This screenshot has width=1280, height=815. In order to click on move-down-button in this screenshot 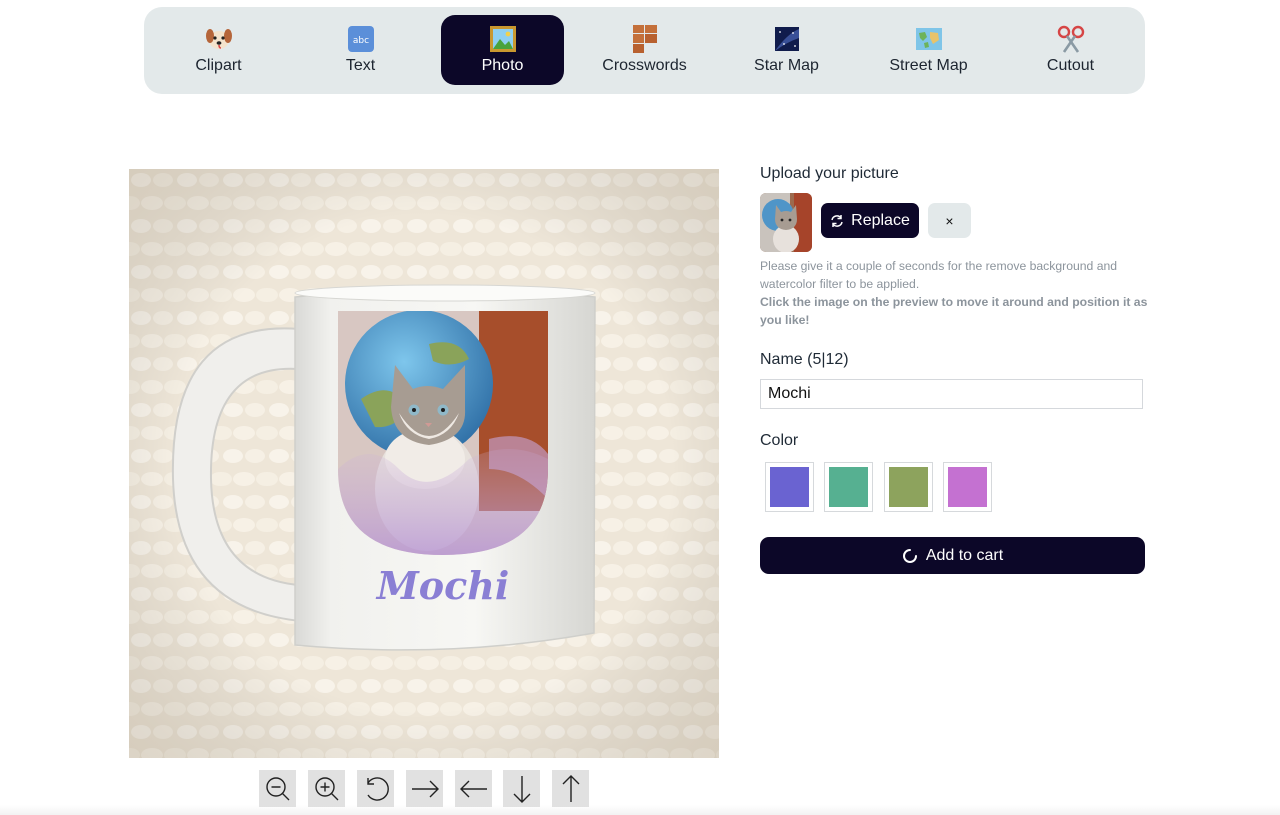, I will do `click(521, 788)`.